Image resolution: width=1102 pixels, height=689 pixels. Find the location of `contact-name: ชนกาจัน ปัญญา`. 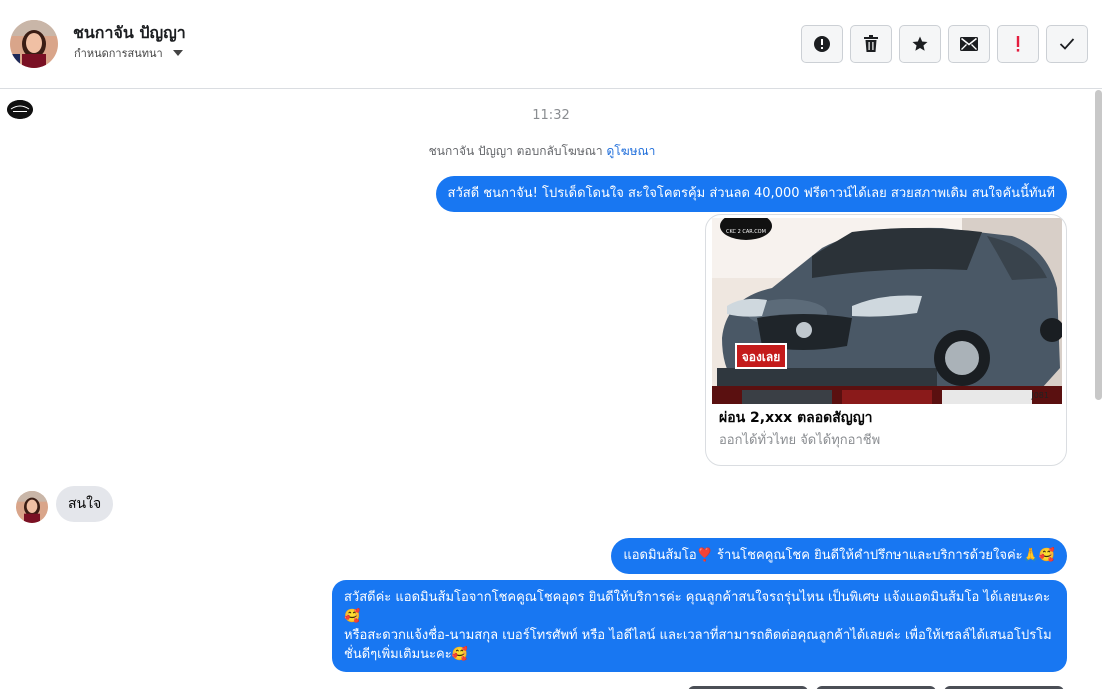

contact-name: ชนกาจัน ปัญญา is located at coordinates (129, 33).